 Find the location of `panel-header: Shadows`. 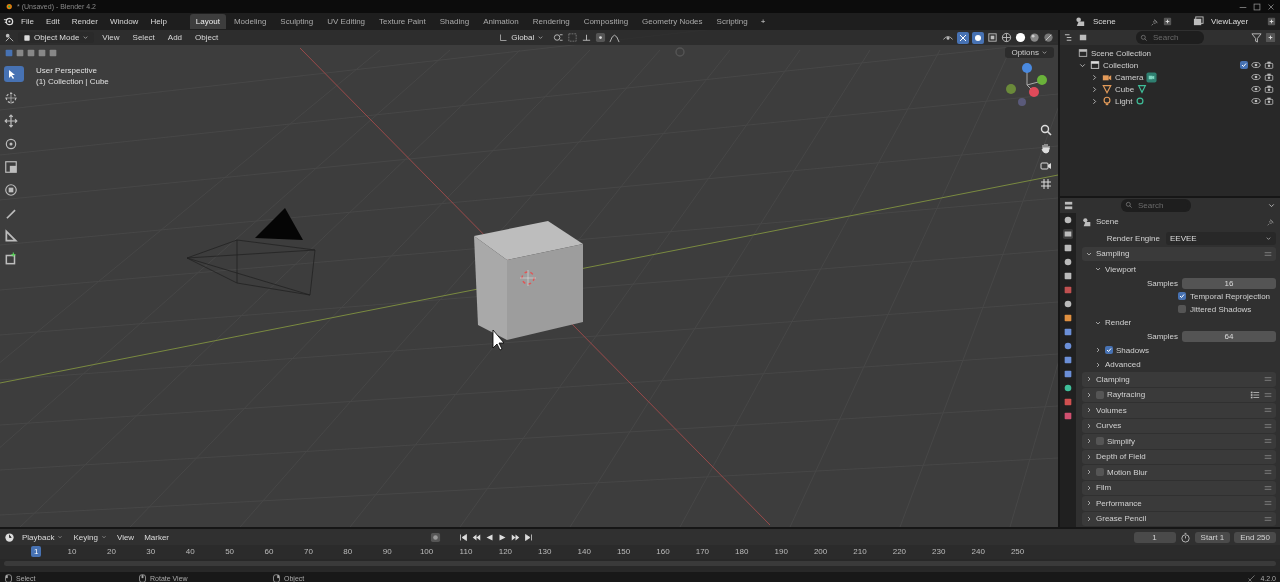

panel-header: Shadows is located at coordinates (1132, 350).